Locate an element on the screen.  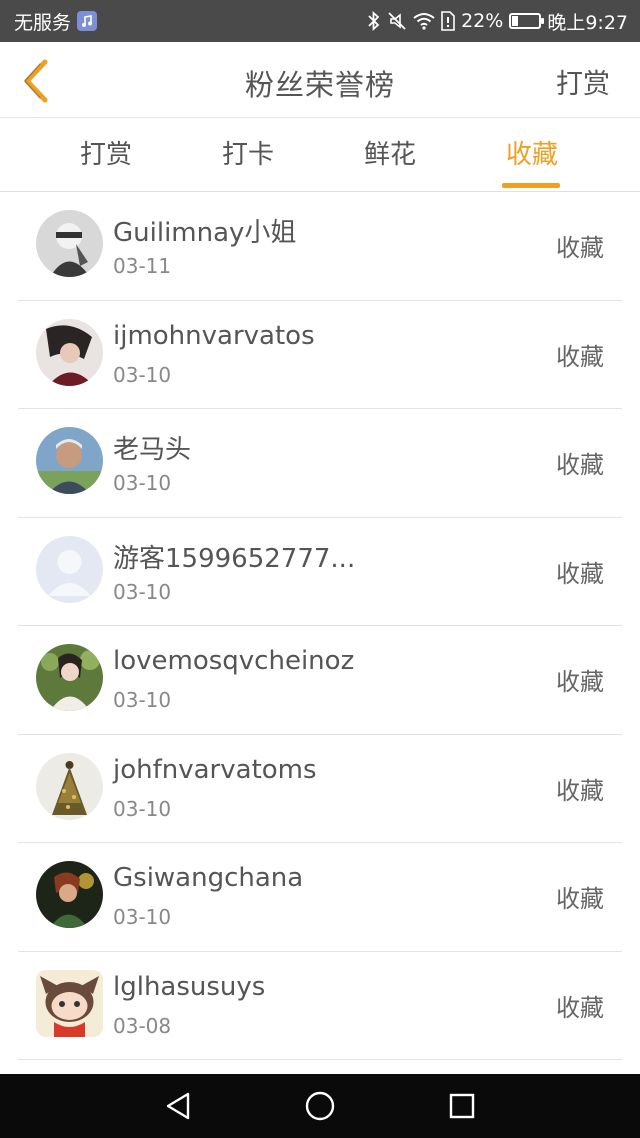
status-bar: 无服务 22% 晚上9:27 is located at coordinates (320, 21).